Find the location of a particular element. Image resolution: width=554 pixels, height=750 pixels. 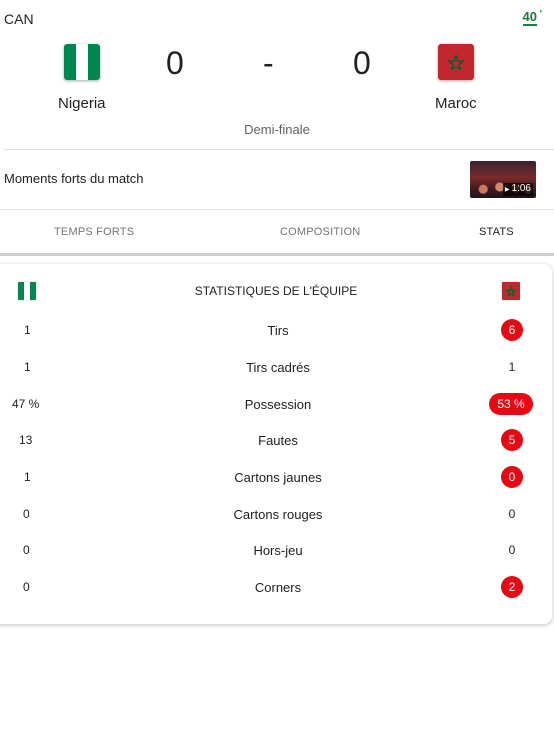

stat-label: Corners is located at coordinates (278, 587).